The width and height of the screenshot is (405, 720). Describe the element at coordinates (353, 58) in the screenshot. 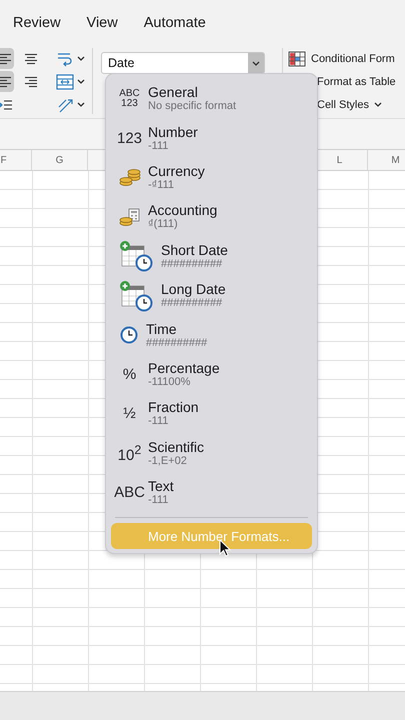

I see `styles-option: Conditional Form` at that location.